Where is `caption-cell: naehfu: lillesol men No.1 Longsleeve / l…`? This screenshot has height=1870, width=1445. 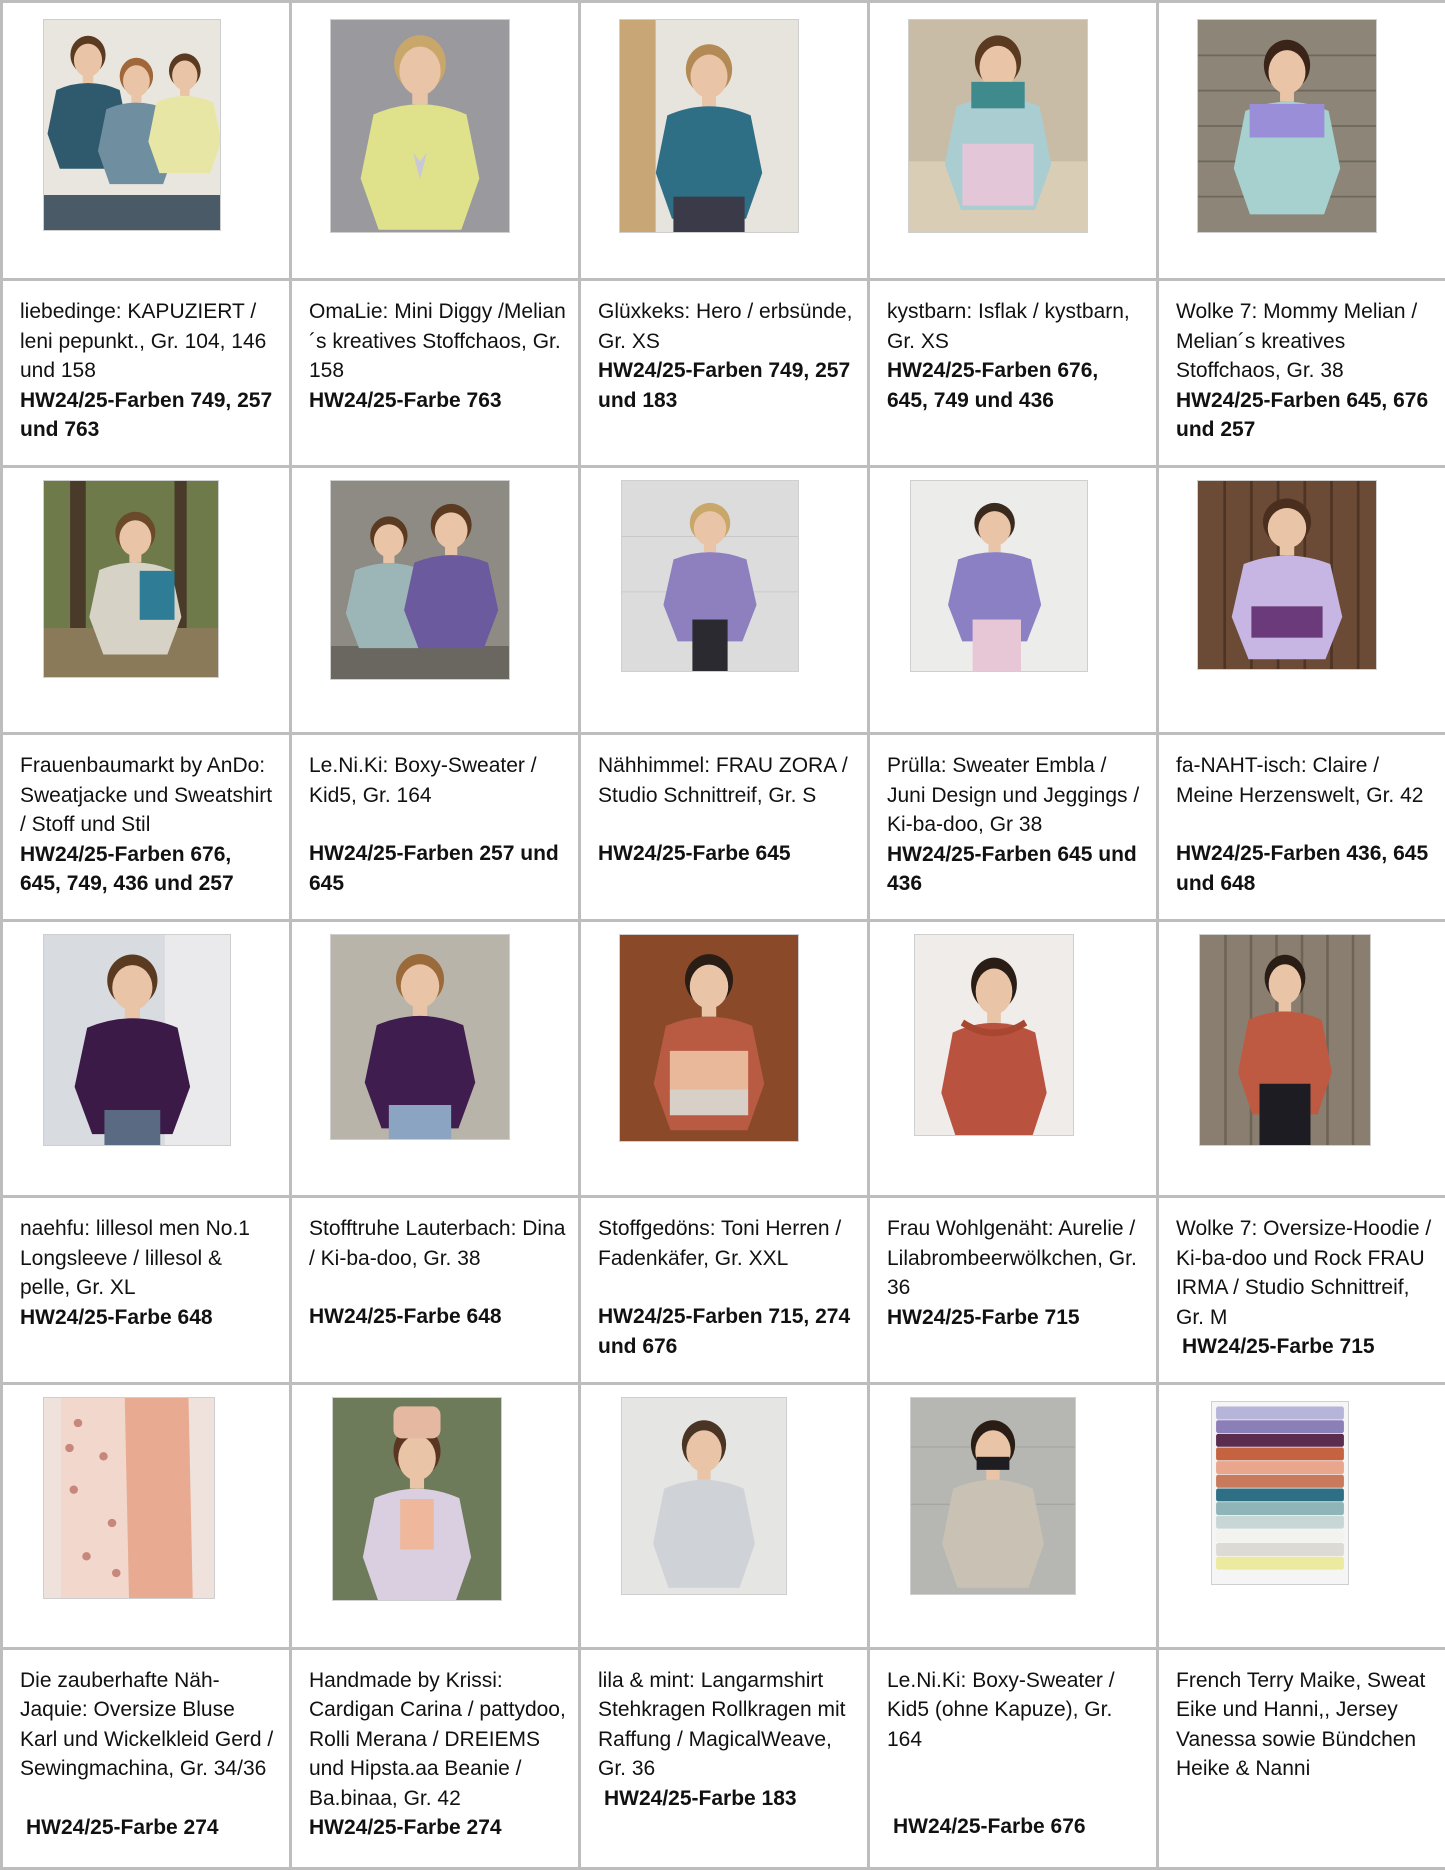 caption-cell: naehfu: lillesol men No.1 Longsleeve / l… is located at coordinates (146, 1290).